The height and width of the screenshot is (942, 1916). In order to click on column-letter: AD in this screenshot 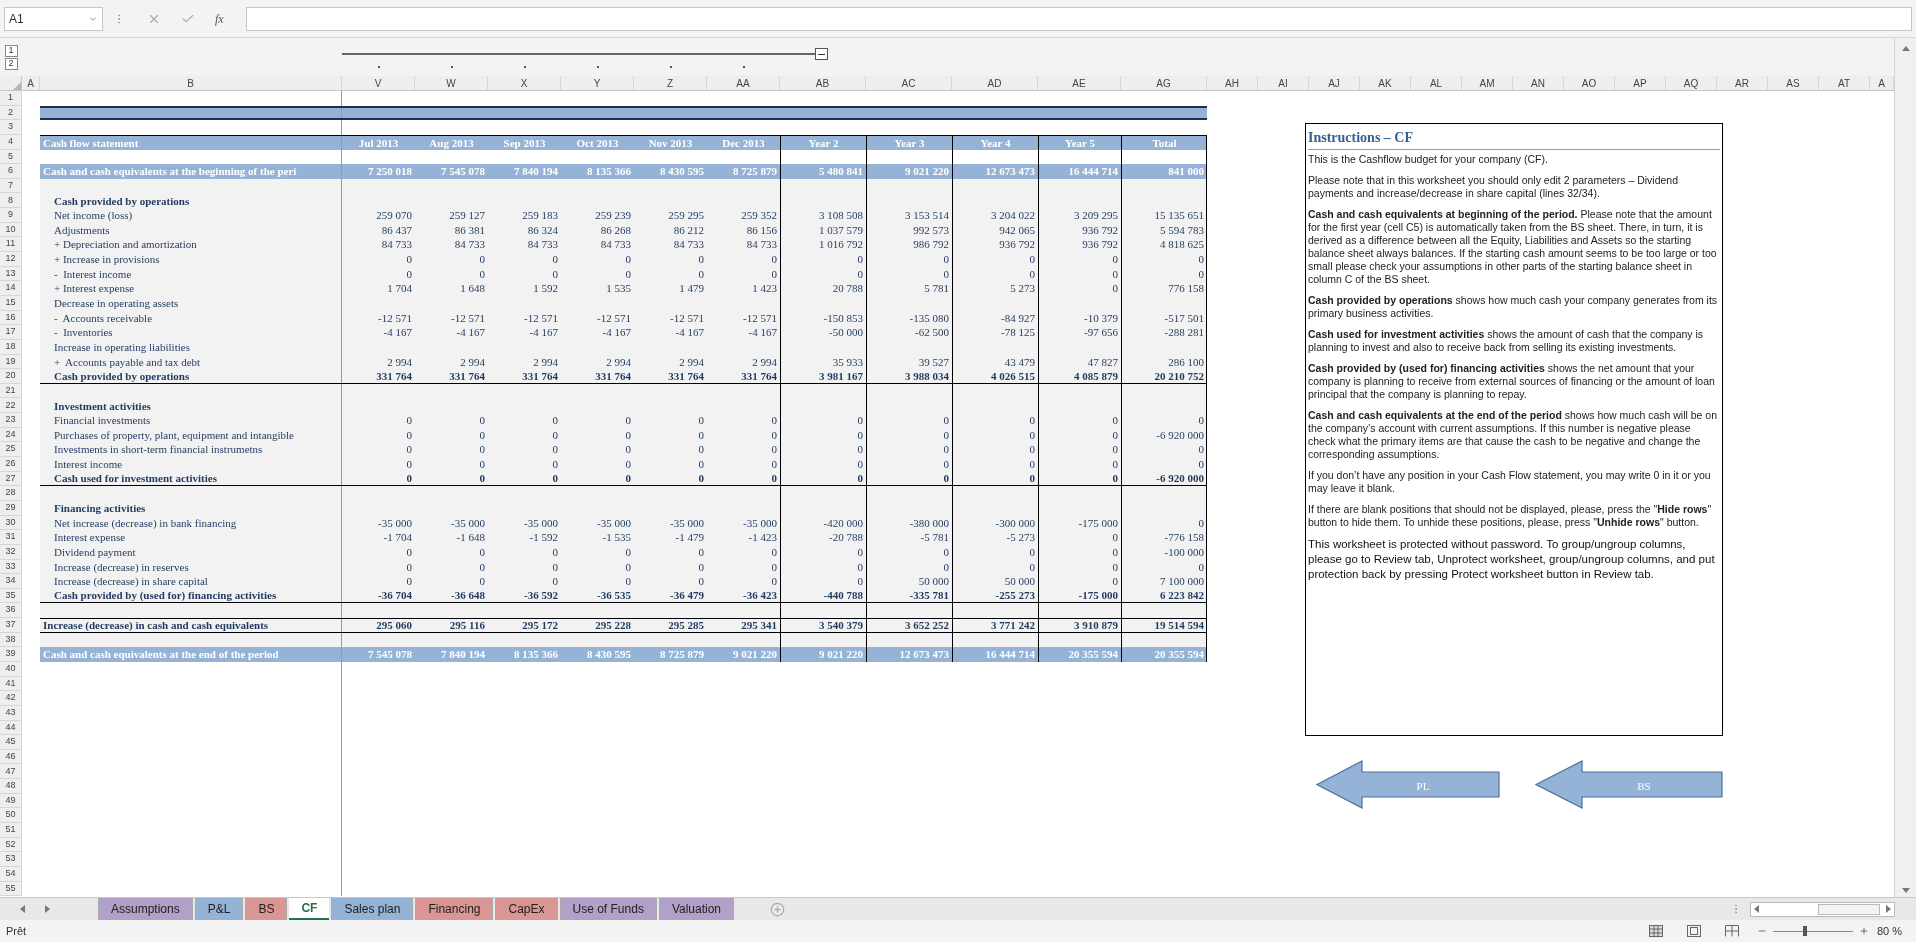, I will do `click(995, 83)`.